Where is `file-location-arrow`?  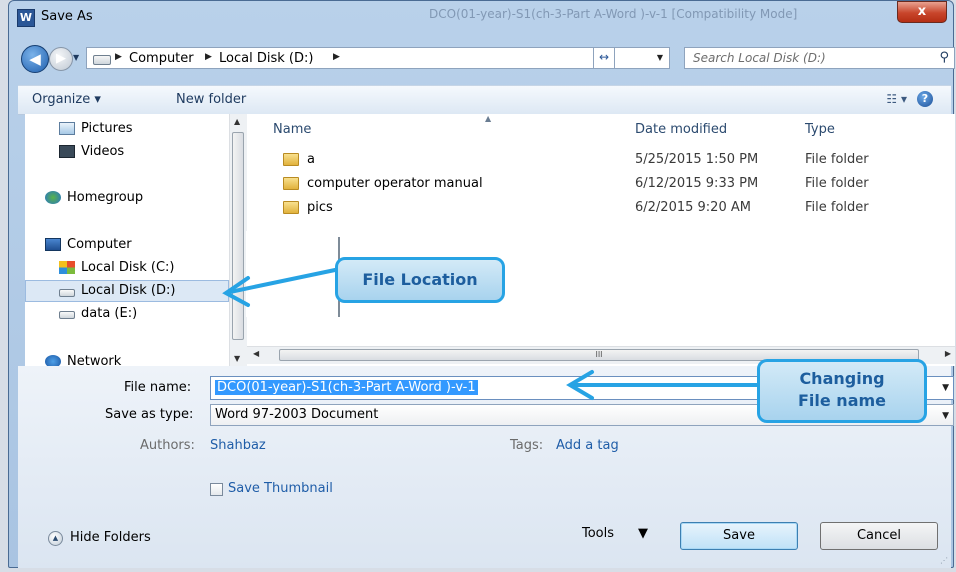 file-location-arrow is located at coordinates (279, 287).